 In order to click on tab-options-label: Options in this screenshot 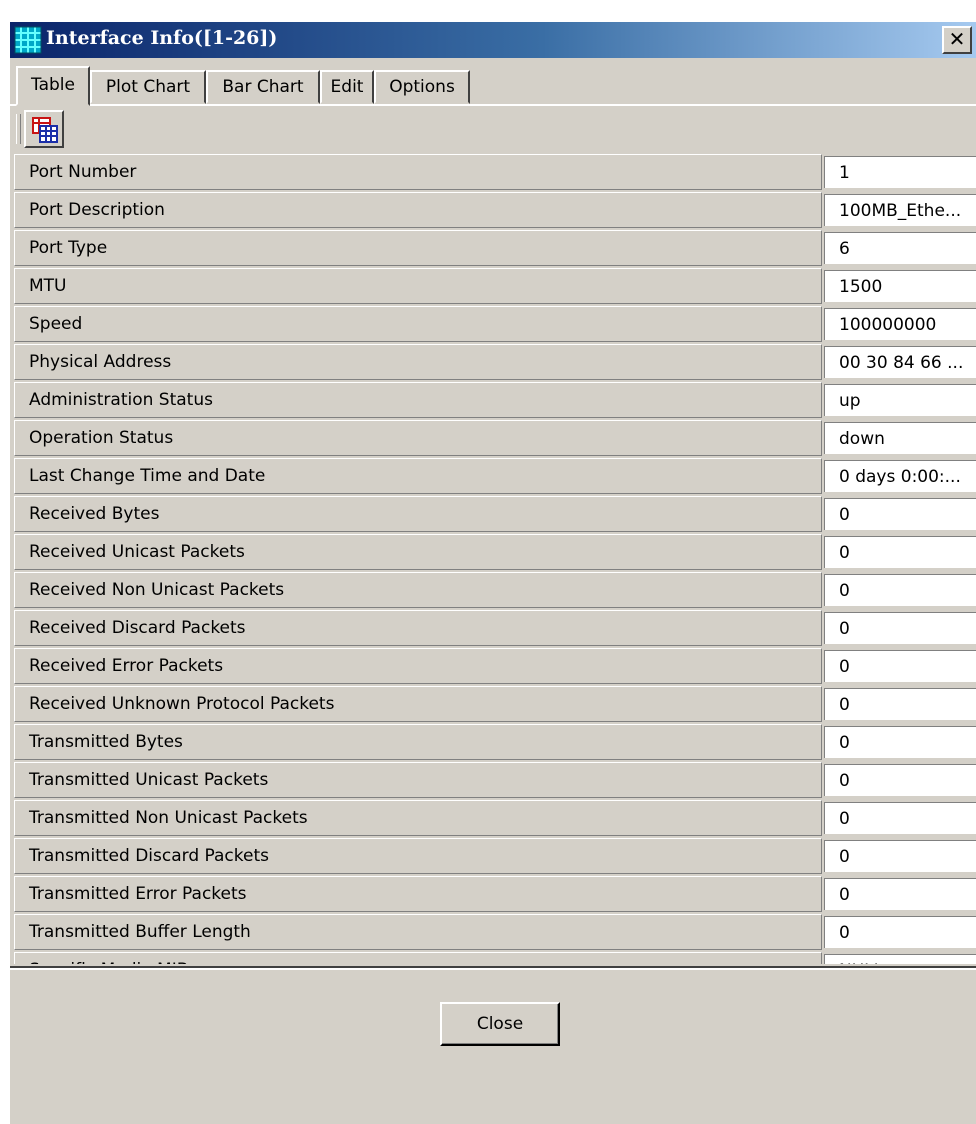, I will do `click(422, 87)`.